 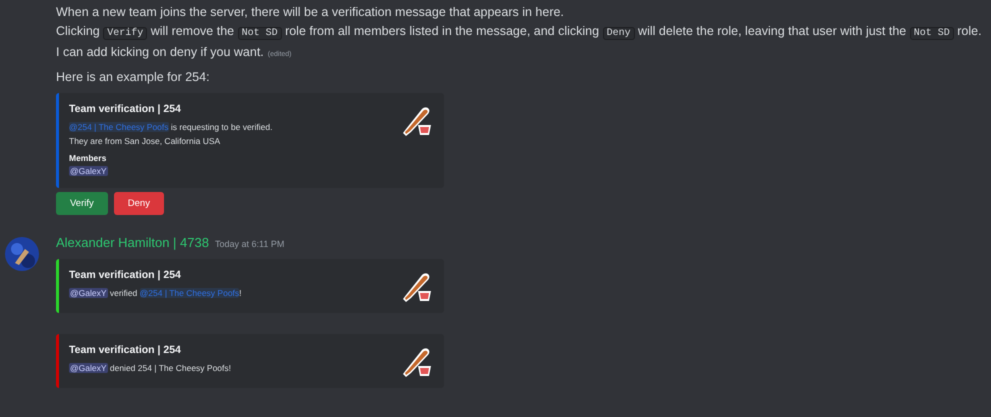 I want to click on author-name: Alexander Hamilton | 4738, so click(x=132, y=242).